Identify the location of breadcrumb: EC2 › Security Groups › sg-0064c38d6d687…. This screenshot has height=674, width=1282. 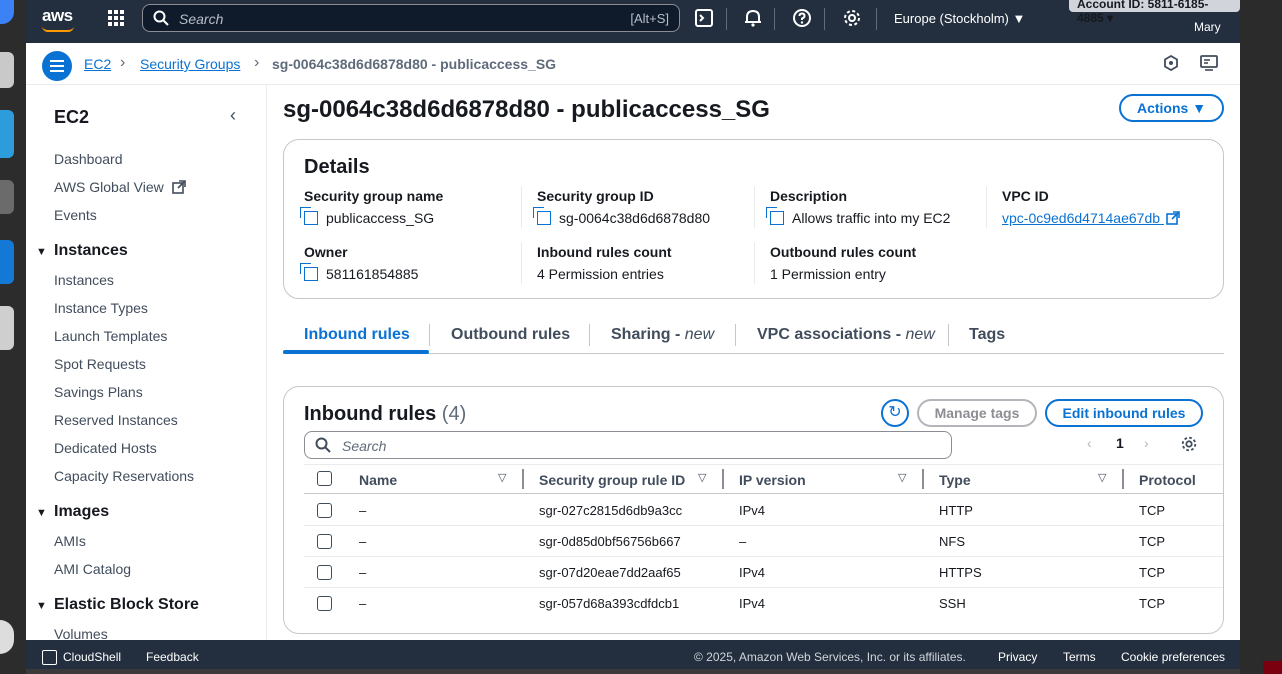
(633, 64).